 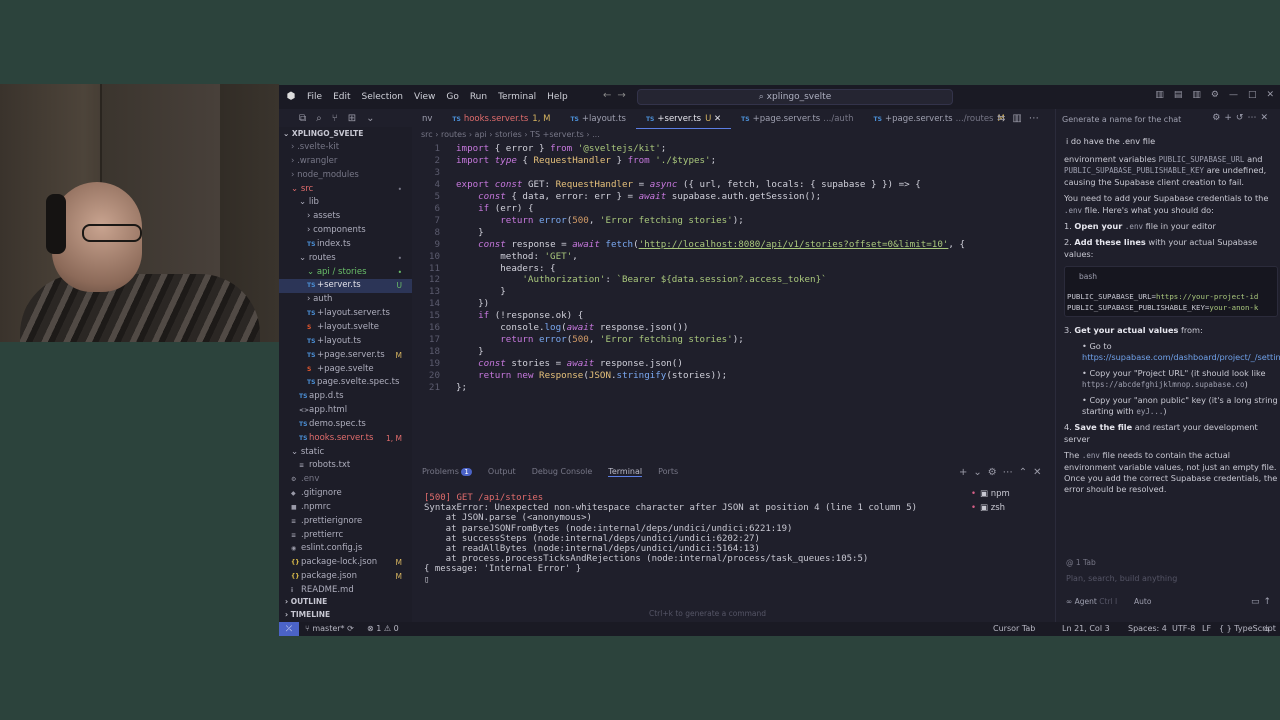 What do you see at coordinates (1121, 578) in the screenshot?
I see `chat-input: Plan, search, build anything` at bounding box center [1121, 578].